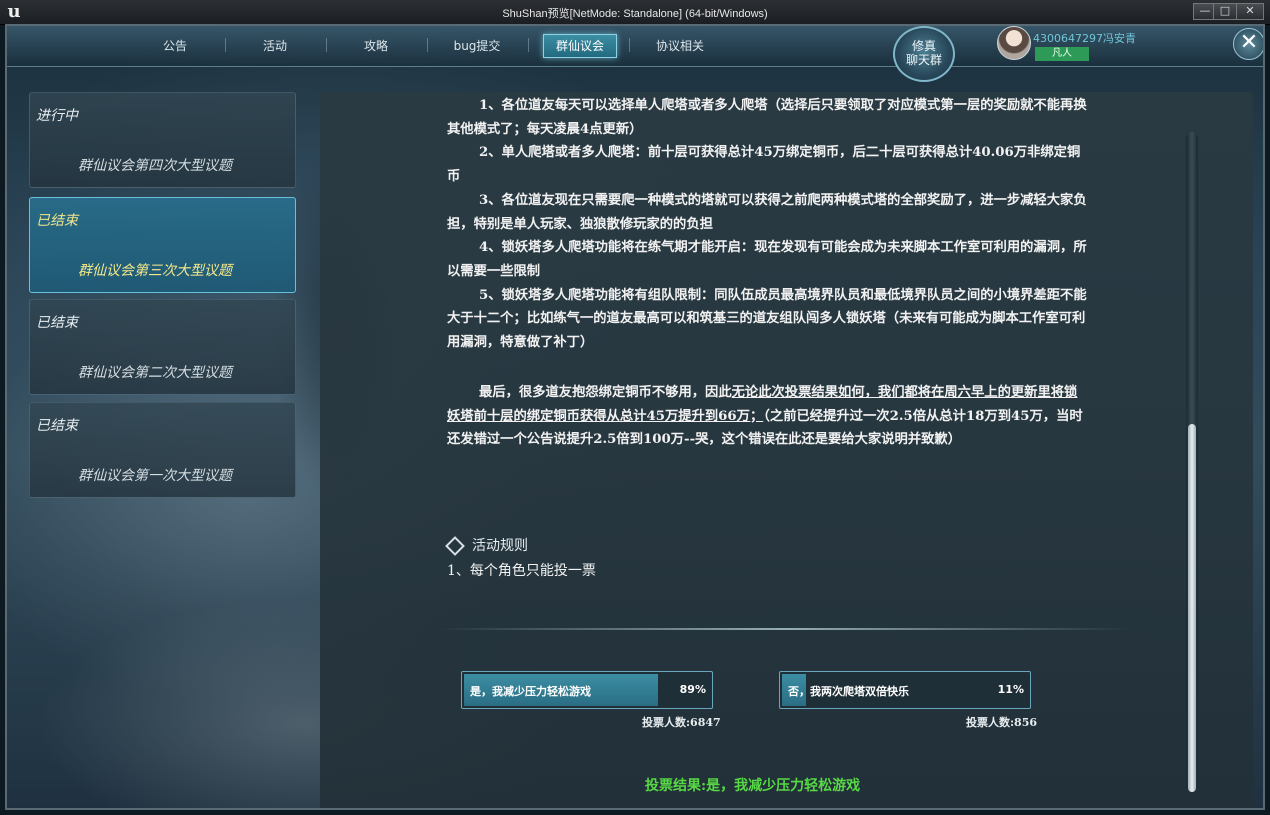  I want to click on scrollbar-thumb, so click(1192, 608).